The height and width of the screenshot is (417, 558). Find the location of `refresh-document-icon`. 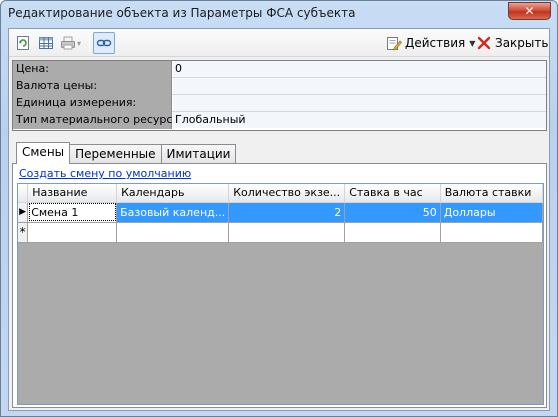

refresh-document-icon is located at coordinates (23, 43).